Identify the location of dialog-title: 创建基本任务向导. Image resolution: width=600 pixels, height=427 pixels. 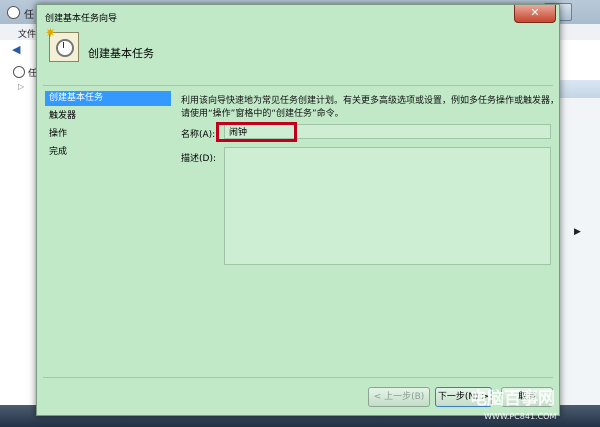
(81, 19).